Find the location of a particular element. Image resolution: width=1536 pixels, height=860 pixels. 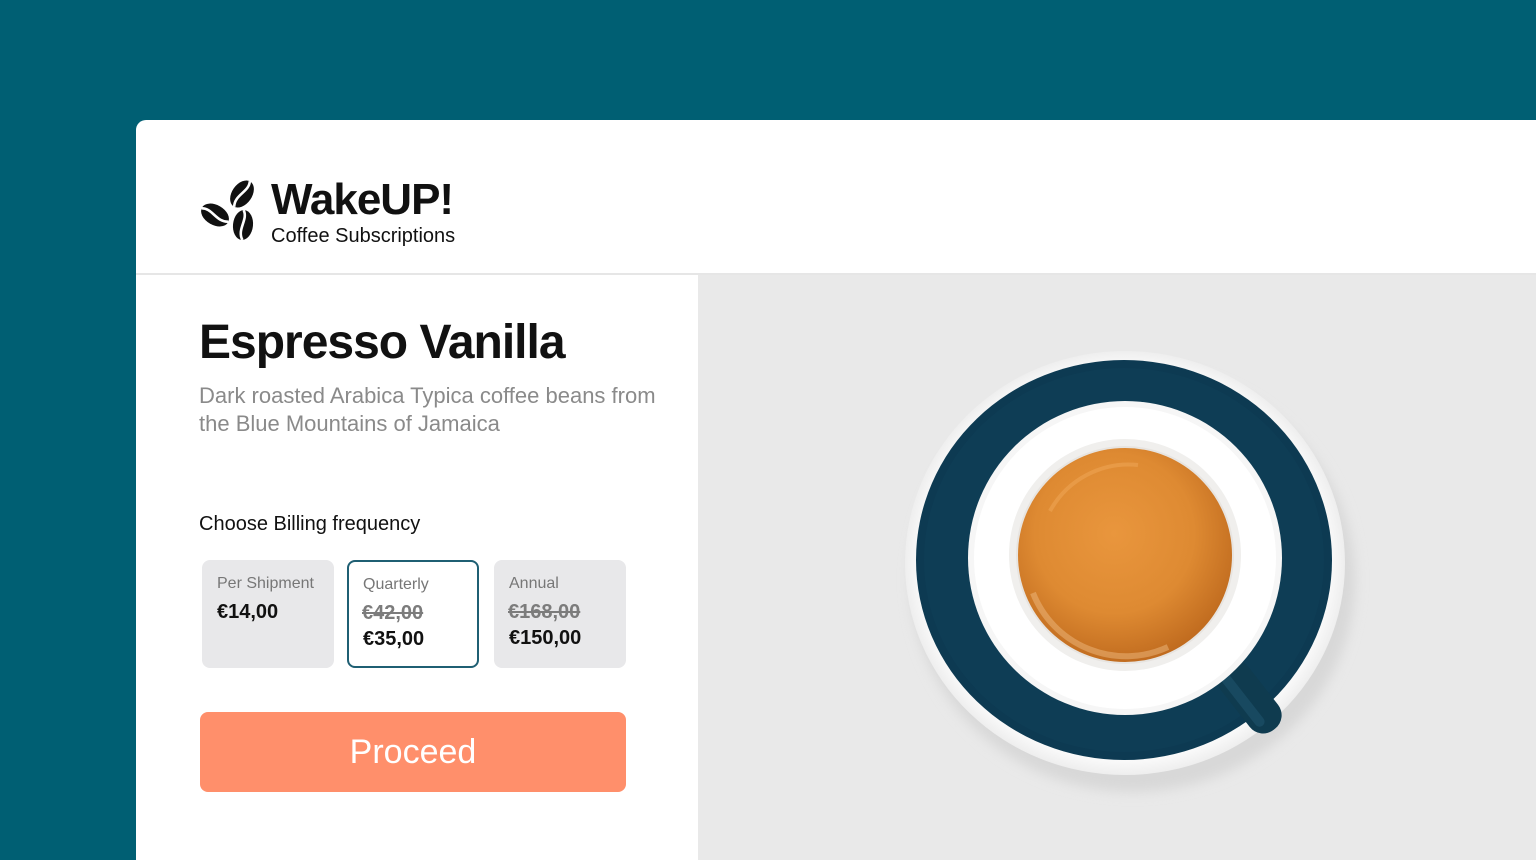

brand-tagline: Coffee Subscriptions is located at coordinates (363, 236).